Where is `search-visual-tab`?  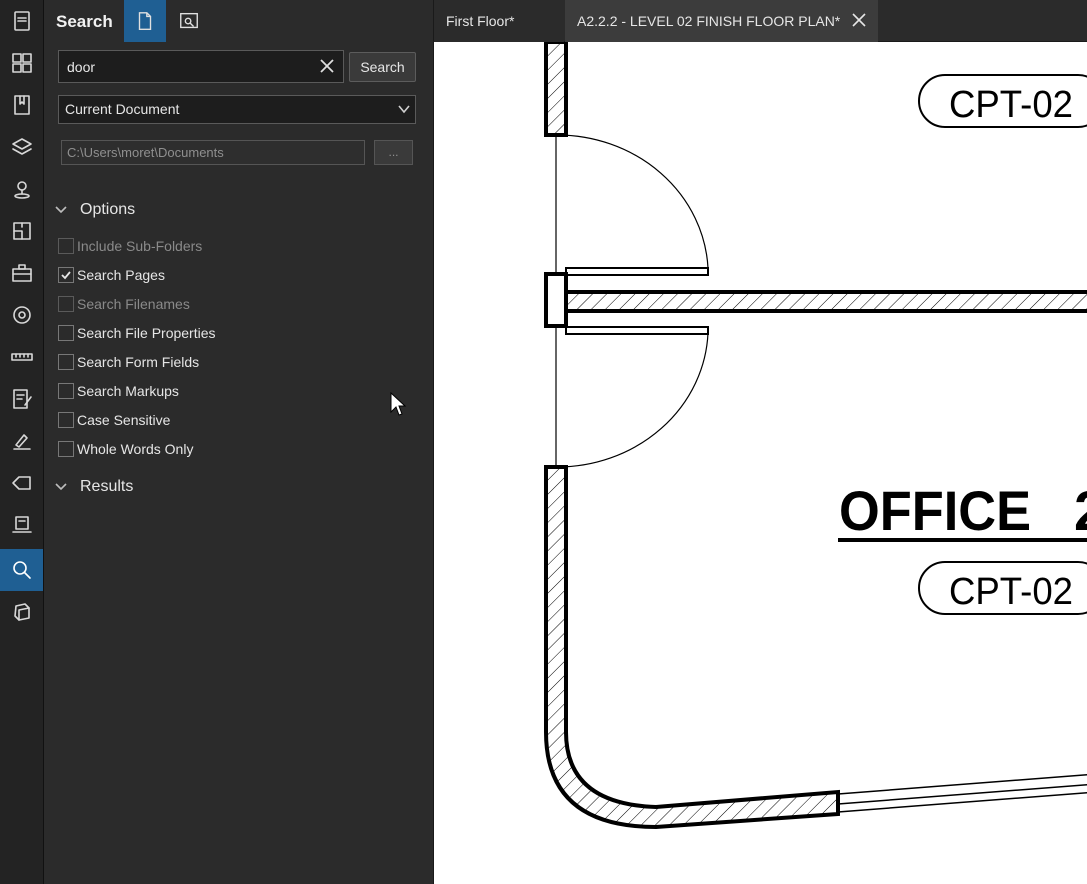 search-visual-tab is located at coordinates (189, 21).